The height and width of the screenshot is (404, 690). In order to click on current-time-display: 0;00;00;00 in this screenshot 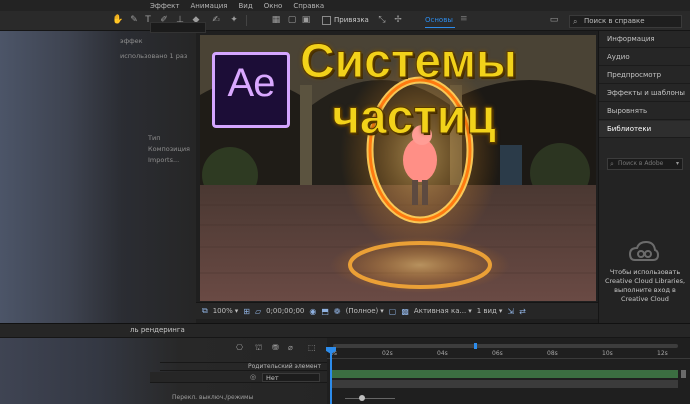, I will do `click(285, 311)`.